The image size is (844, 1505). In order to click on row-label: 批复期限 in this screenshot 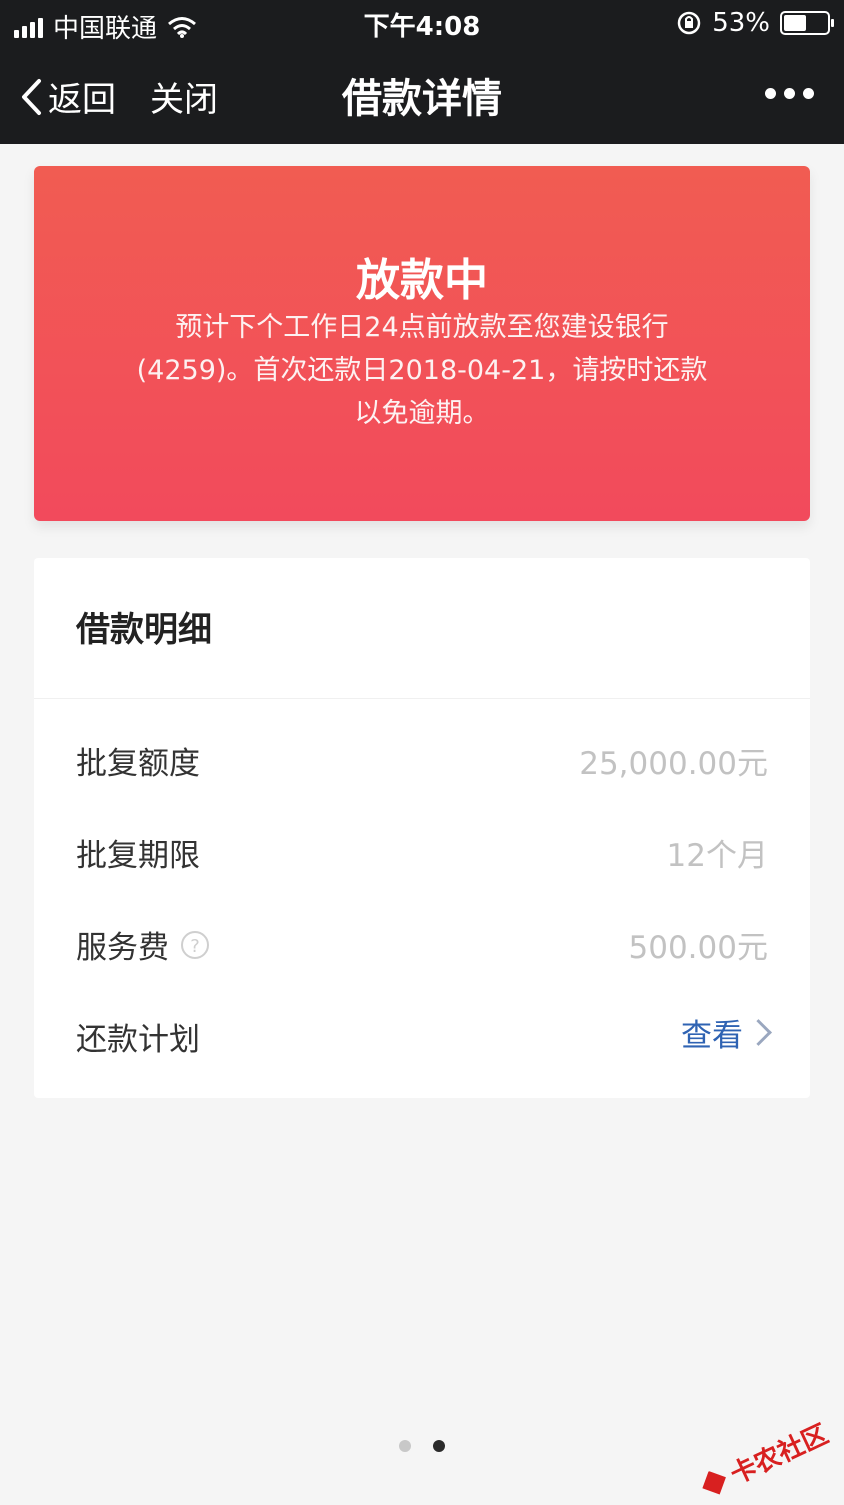, I will do `click(138, 856)`.